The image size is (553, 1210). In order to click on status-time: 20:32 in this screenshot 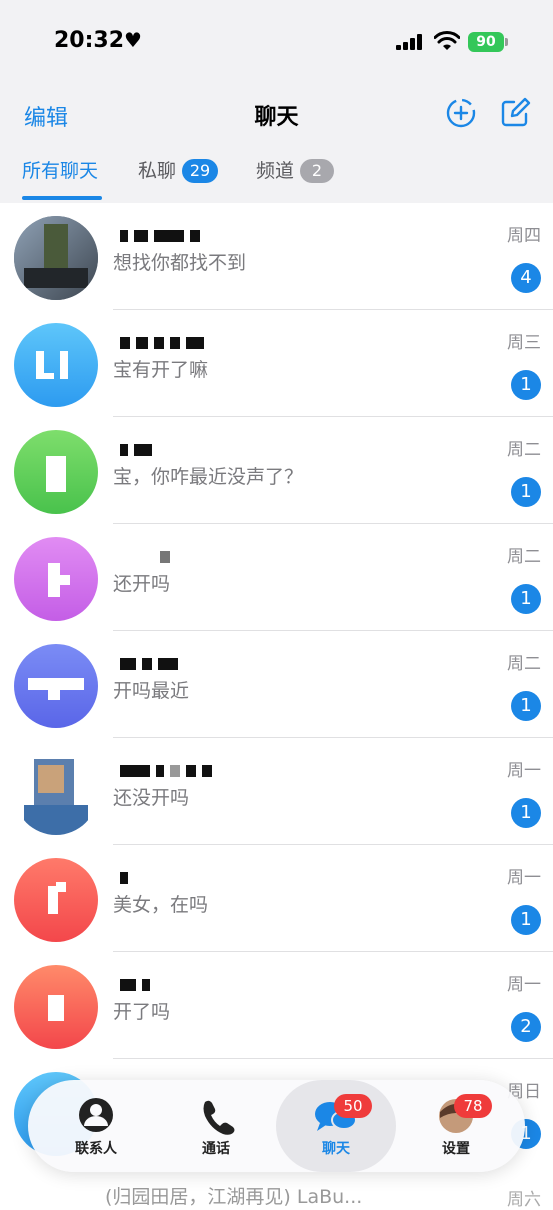, I will do `click(89, 40)`.